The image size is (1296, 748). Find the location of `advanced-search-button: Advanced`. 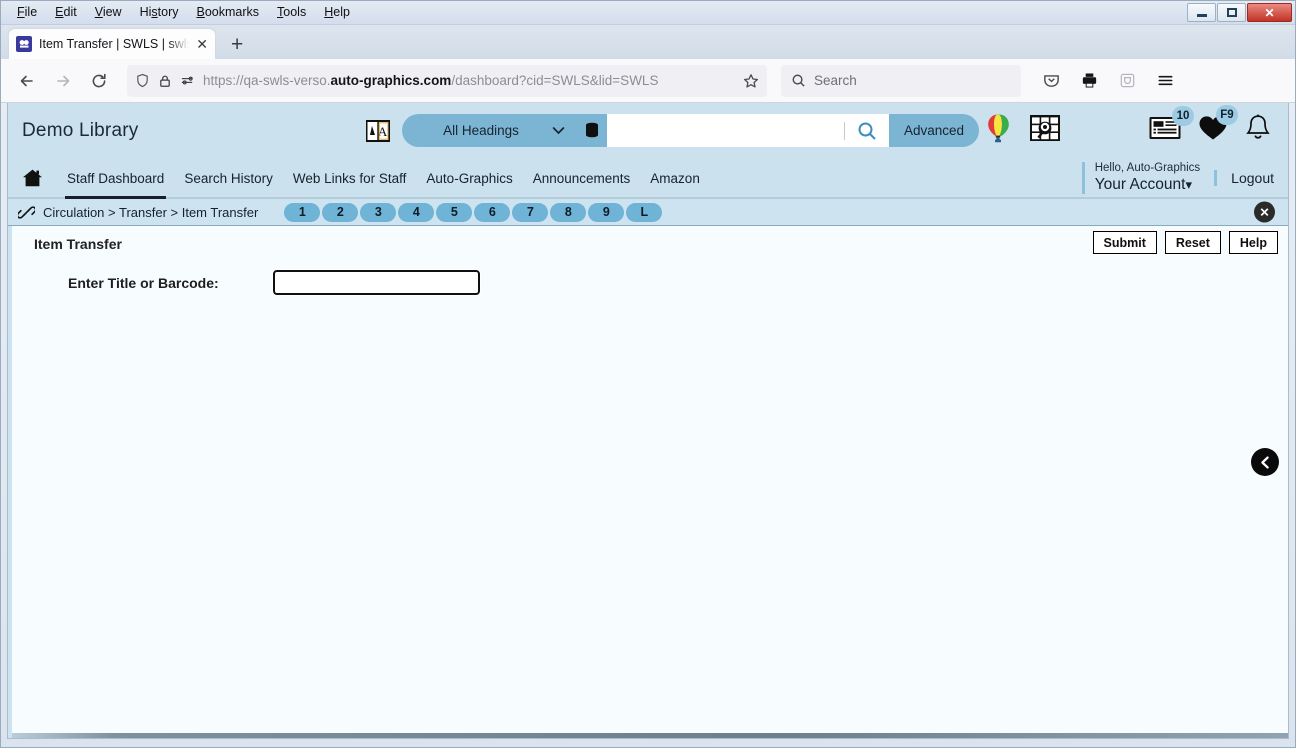

advanced-search-button: Advanced is located at coordinates (934, 130).